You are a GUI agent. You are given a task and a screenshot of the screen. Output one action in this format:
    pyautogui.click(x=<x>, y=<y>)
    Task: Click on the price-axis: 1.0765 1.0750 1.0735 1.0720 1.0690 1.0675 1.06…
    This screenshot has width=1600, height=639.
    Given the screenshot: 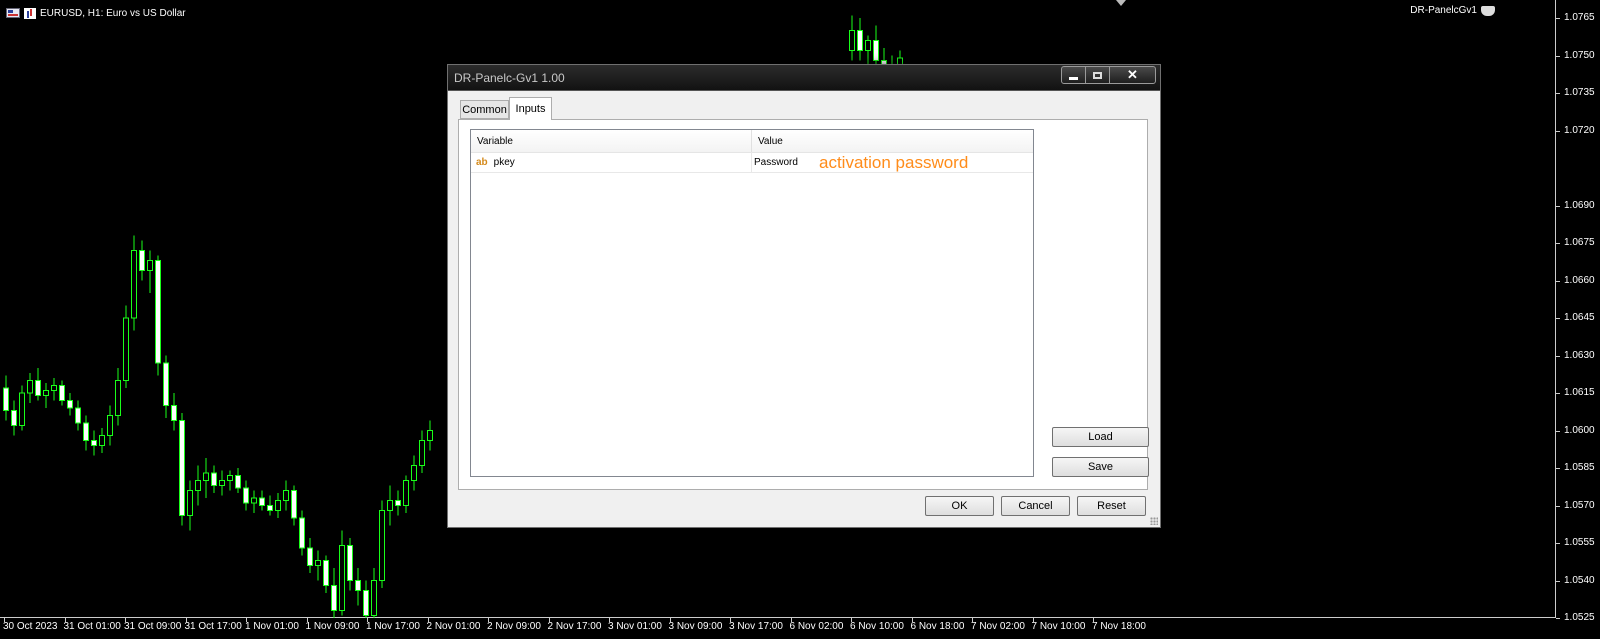 What is the action you would take?
    pyautogui.click(x=1578, y=319)
    